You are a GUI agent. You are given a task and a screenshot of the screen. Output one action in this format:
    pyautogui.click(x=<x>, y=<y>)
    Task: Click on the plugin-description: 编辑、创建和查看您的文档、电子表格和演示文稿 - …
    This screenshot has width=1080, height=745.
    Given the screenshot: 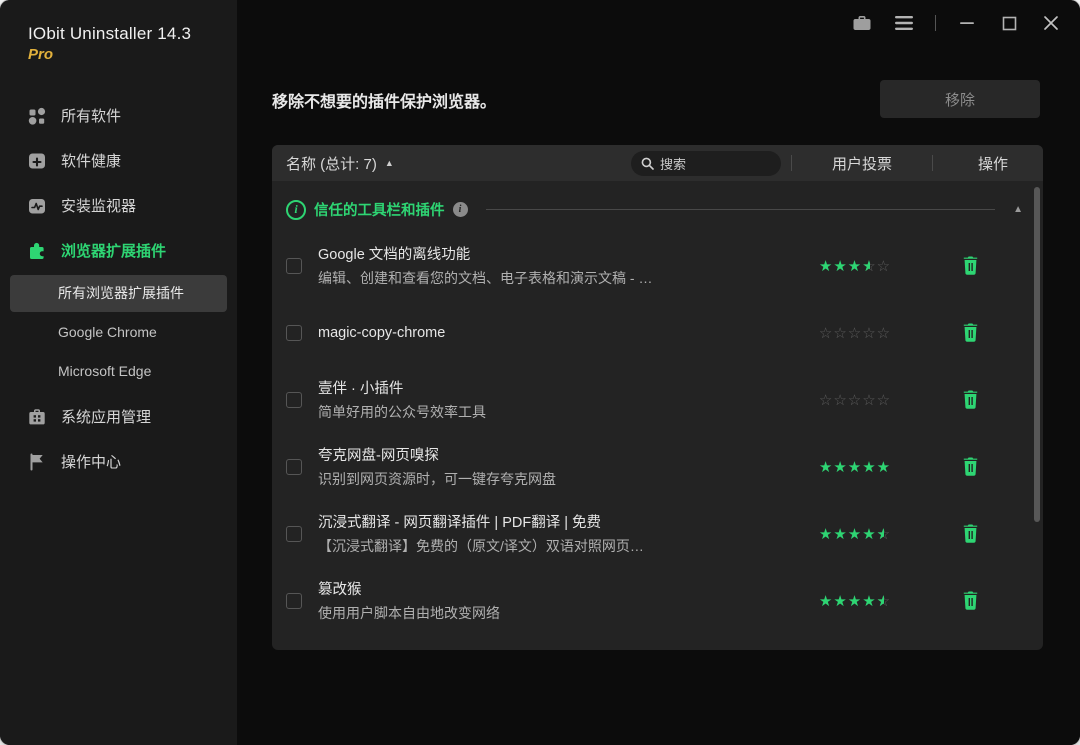 What is the action you would take?
    pyautogui.click(x=485, y=278)
    